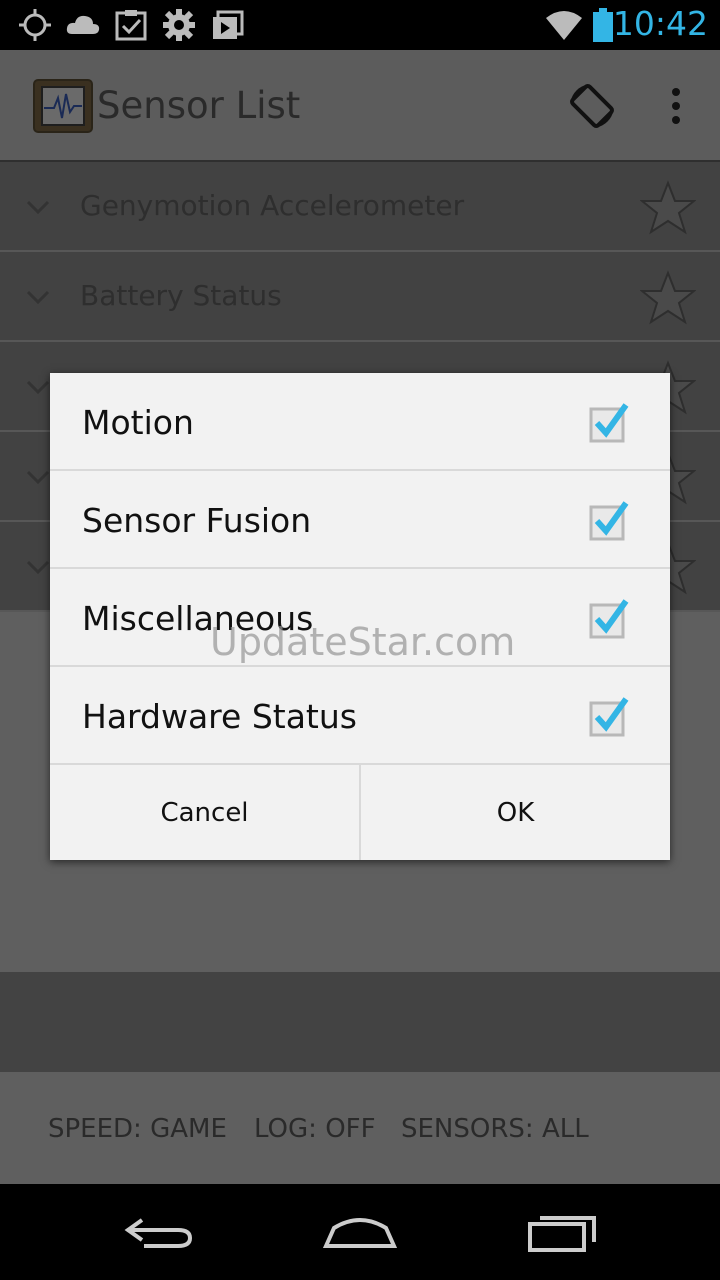 The image size is (720, 1280). I want to click on app-title: Sensor List, so click(199, 105).